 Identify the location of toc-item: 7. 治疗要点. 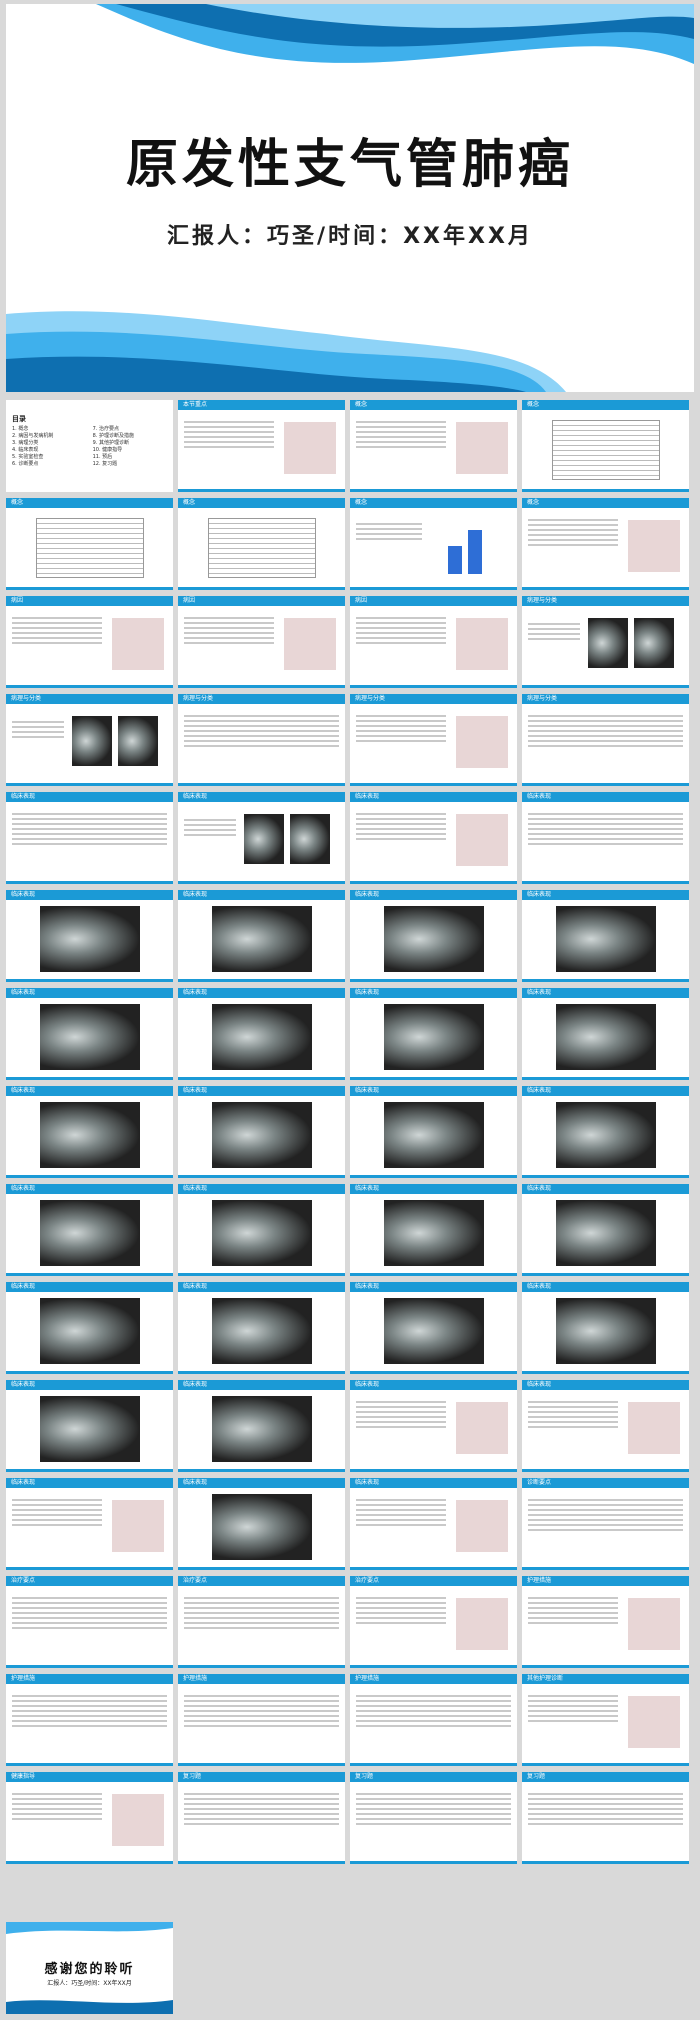
(105, 429).